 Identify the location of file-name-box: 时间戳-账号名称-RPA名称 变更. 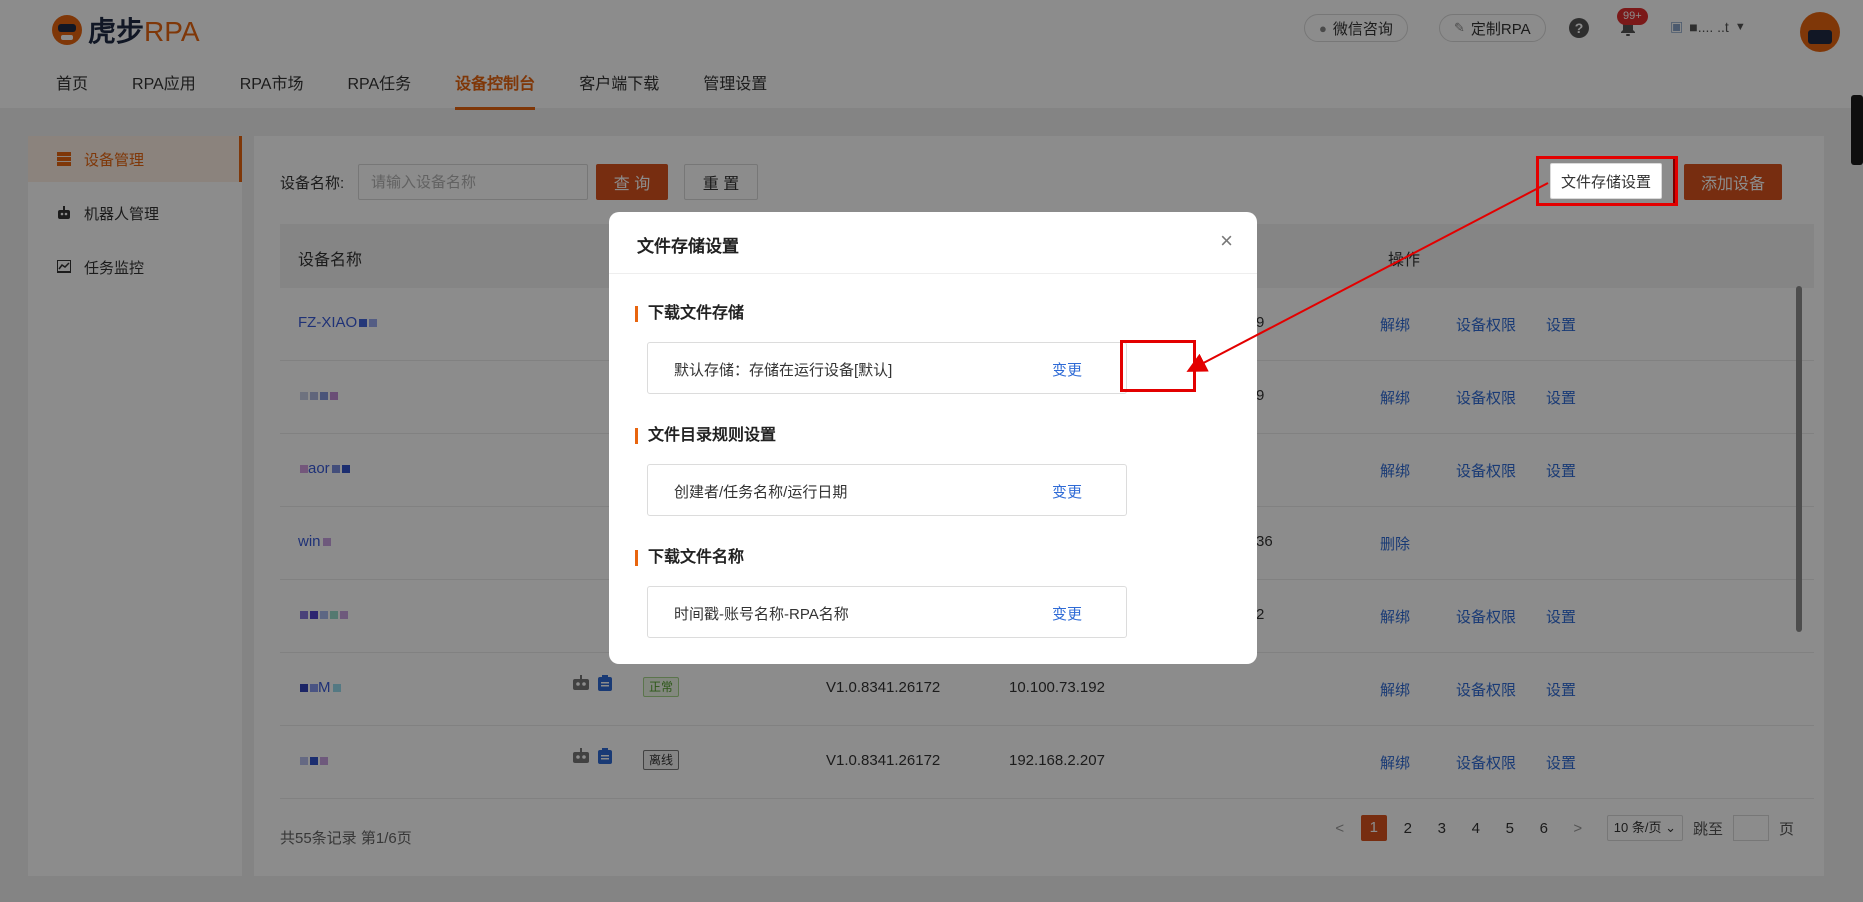
(887, 612).